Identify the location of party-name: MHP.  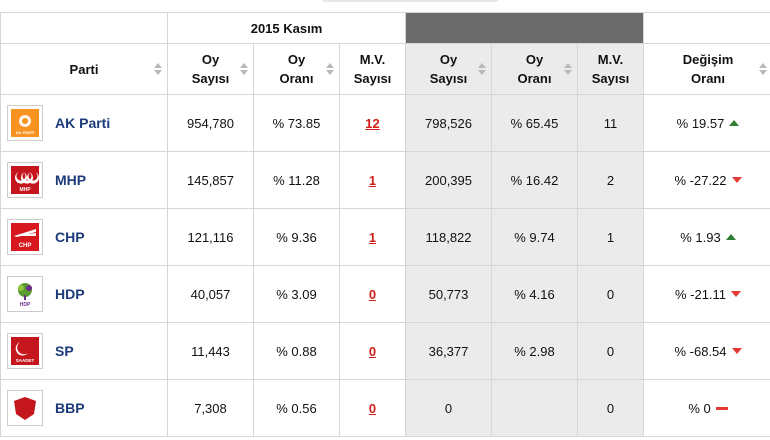
(70, 180).